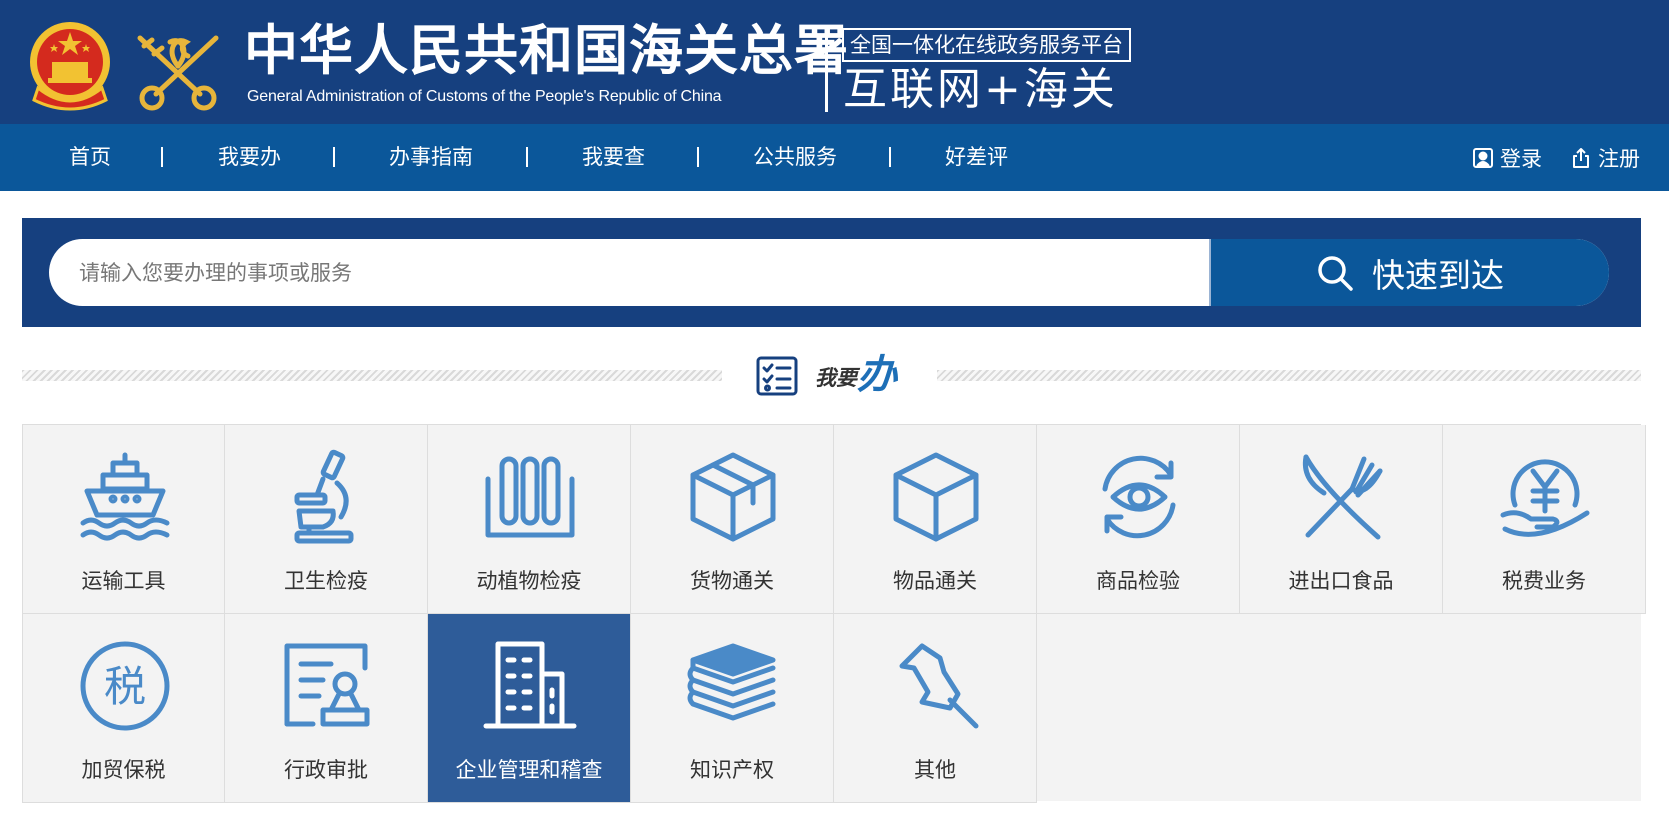 The image size is (1669, 820). I want to click on register-link: 注册, so click(1605, 157).